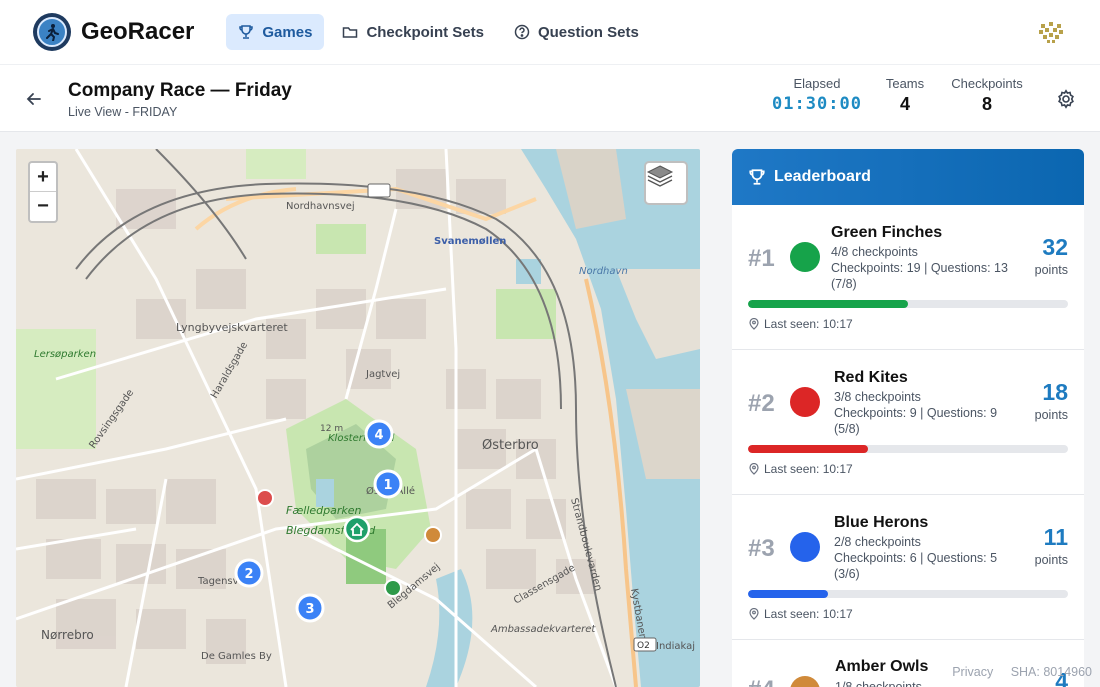 This screenshot has height=687, width=1100. Describe the element at coordinates (331, 429) in the screenshot. I see `map-label: 12 m` at that location.